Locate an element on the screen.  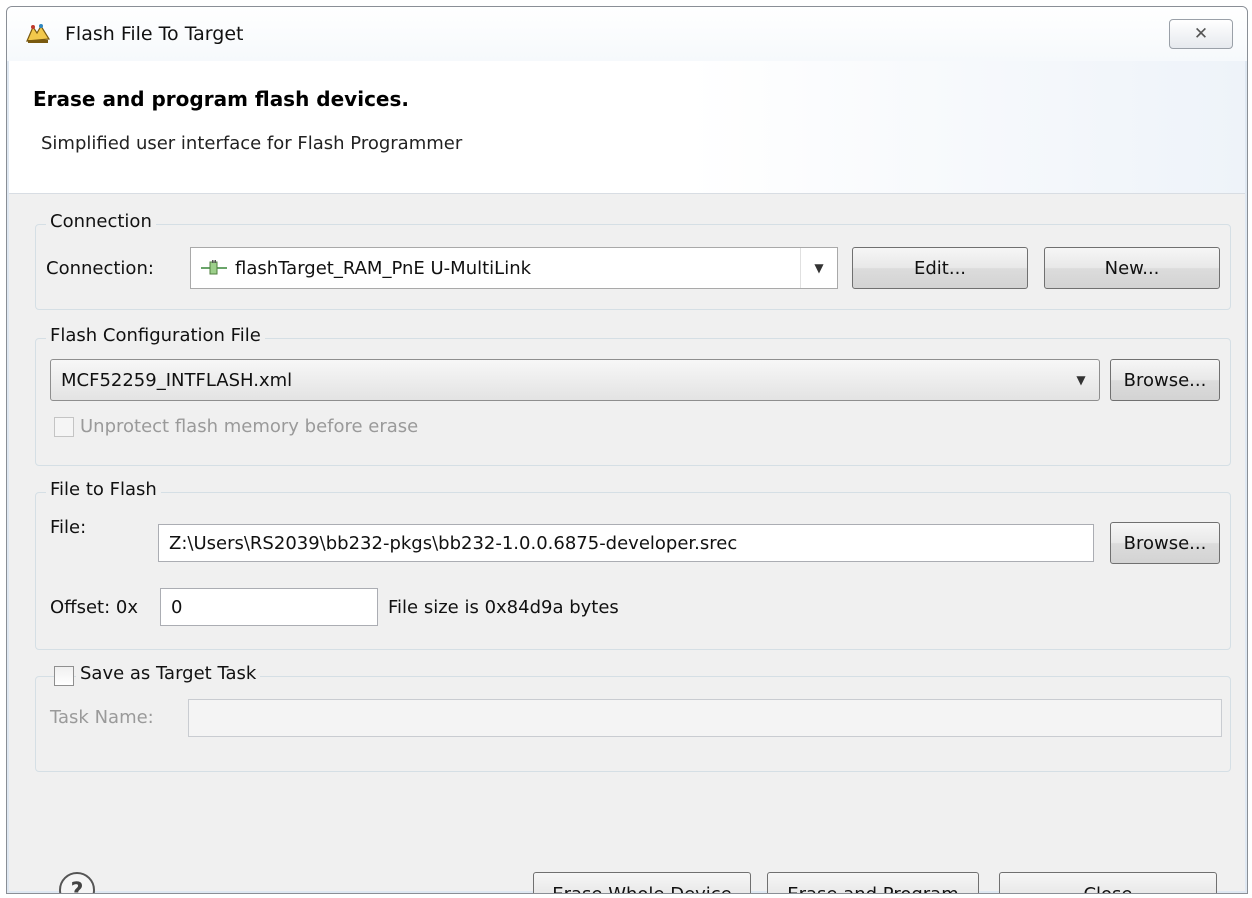
connection-select: flashTarget_RAM_PnE U-MultiLink ▼ is located at coordinates (514, 268).